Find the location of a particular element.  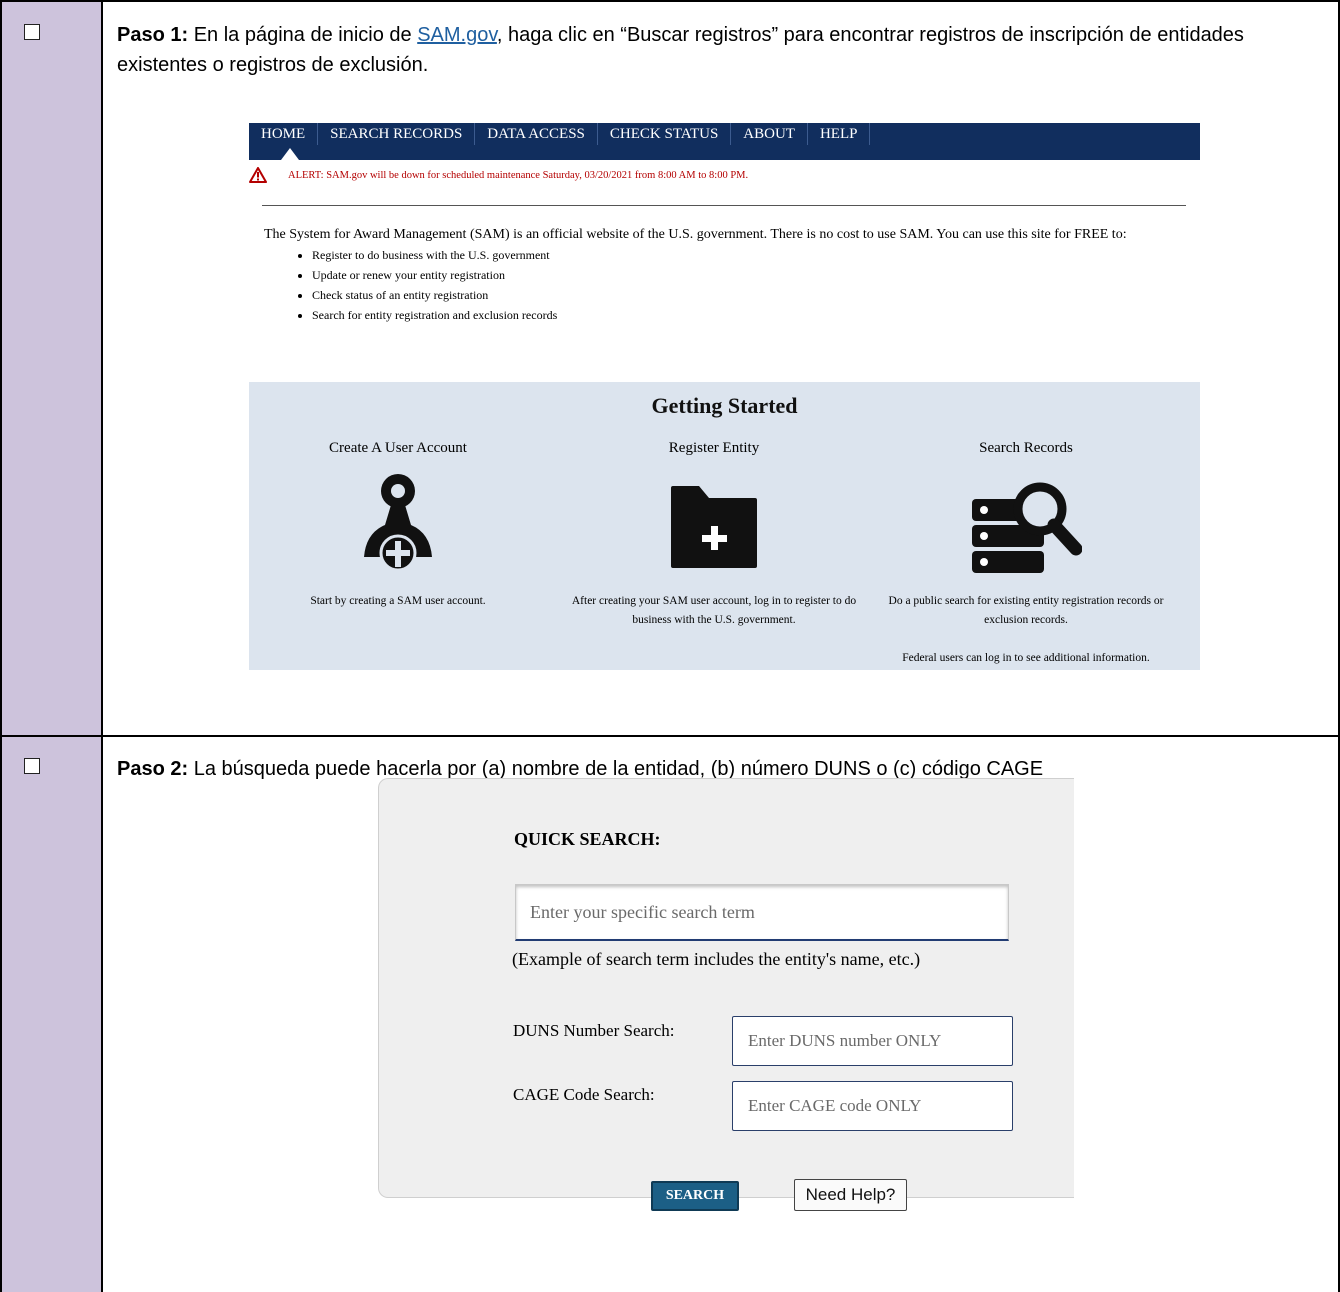

card-title: Search Records is located at coordinates (1026, 452).